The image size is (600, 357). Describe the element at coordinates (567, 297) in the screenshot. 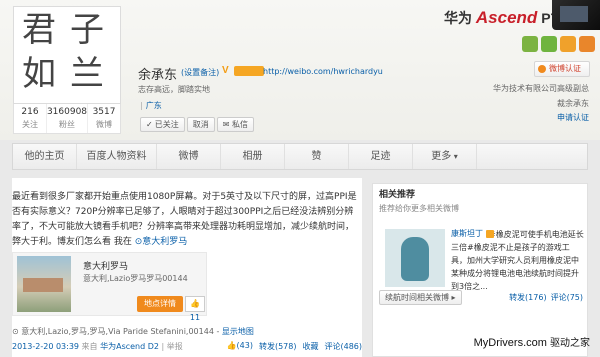

I see `recommend-comment: 评论(75)` at that location.